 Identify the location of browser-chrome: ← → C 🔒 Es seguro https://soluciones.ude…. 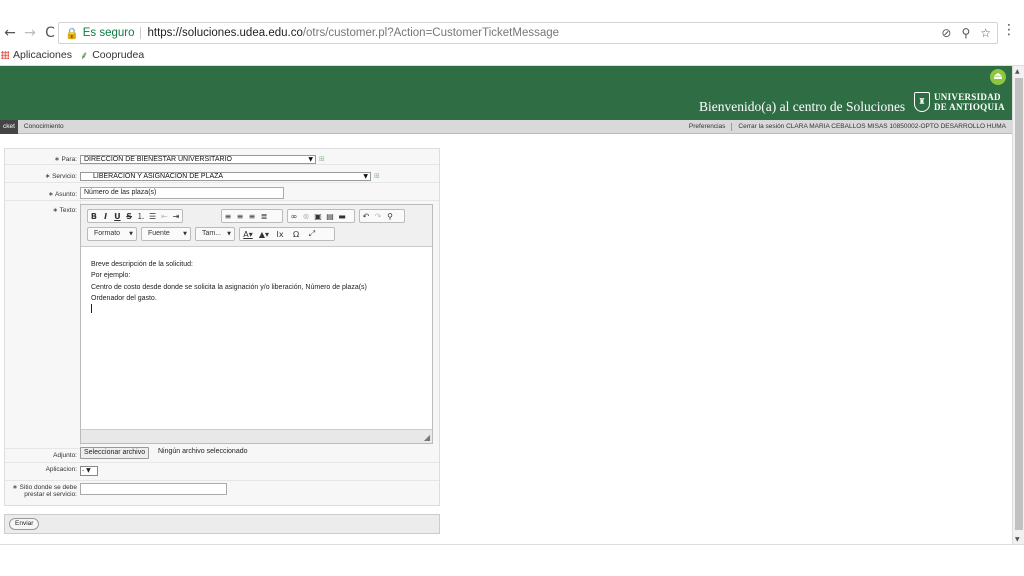
(512, 33).